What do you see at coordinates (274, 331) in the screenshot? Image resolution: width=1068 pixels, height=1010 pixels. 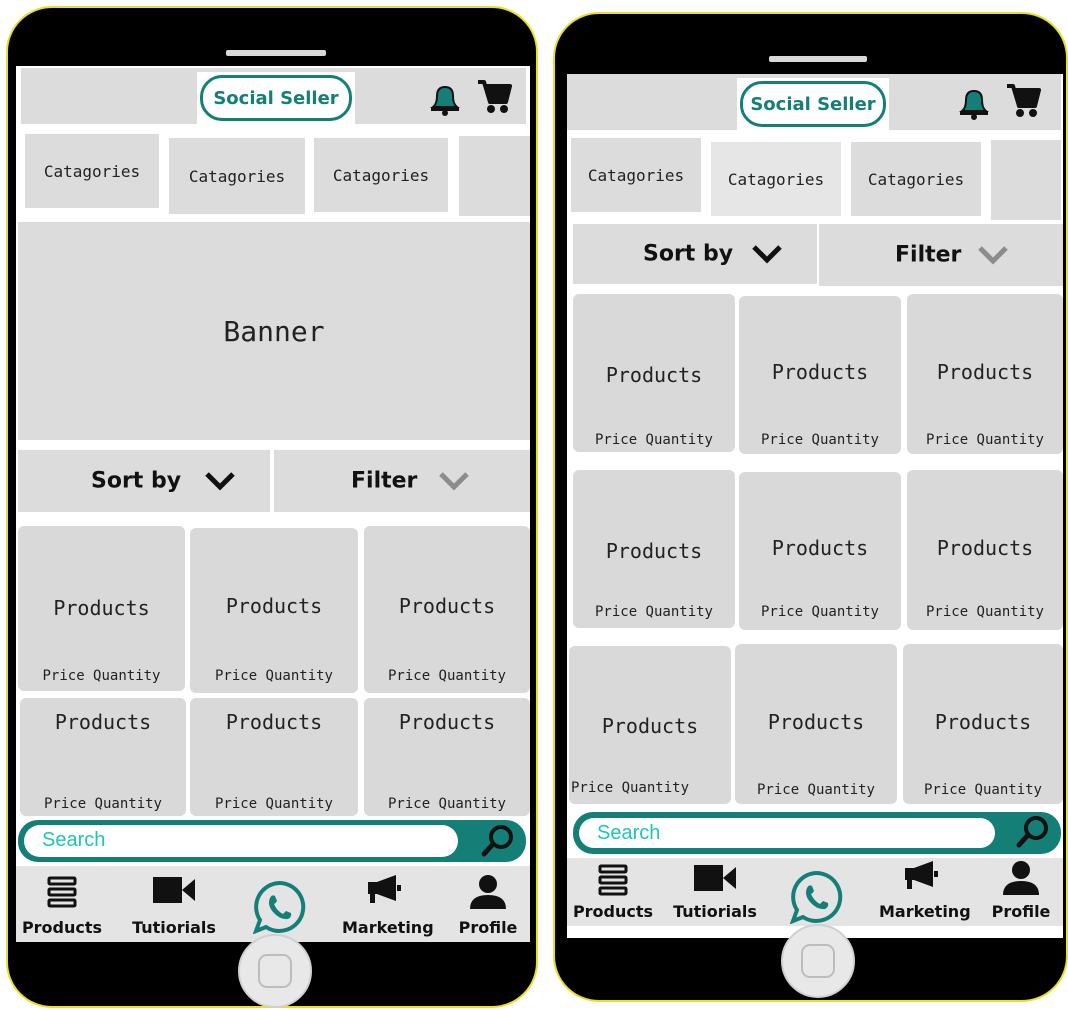 I see `banner: Banner` at bounding box center [274, 331].